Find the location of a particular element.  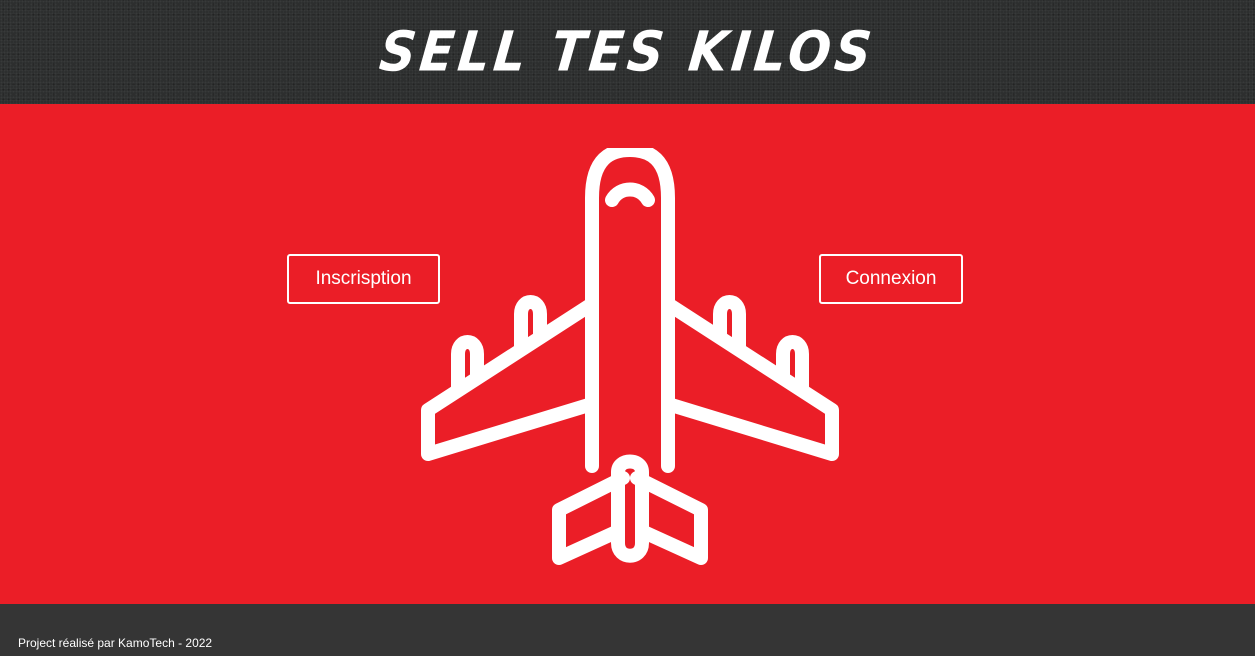

site-footer: Project réalisé par KamoTech - 2022 is located at coordinates (627, 630).